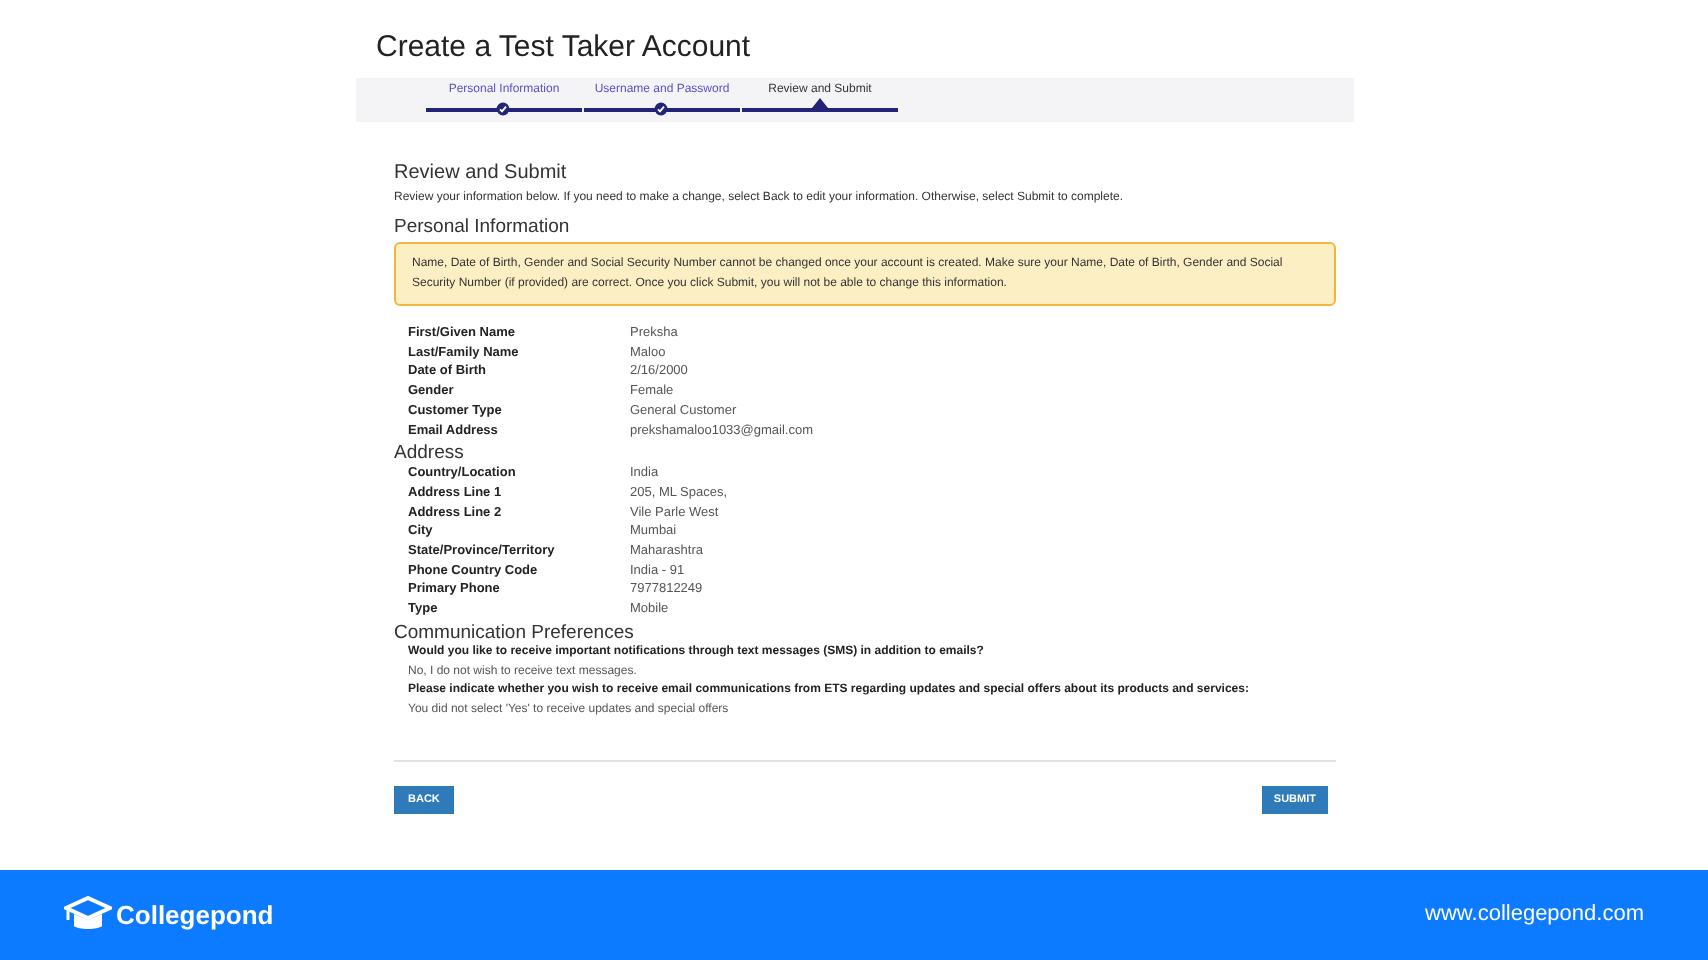 This screenshot has height=960, width=1708. I want to click on brand-name: Collegepond, so click(195, 915).